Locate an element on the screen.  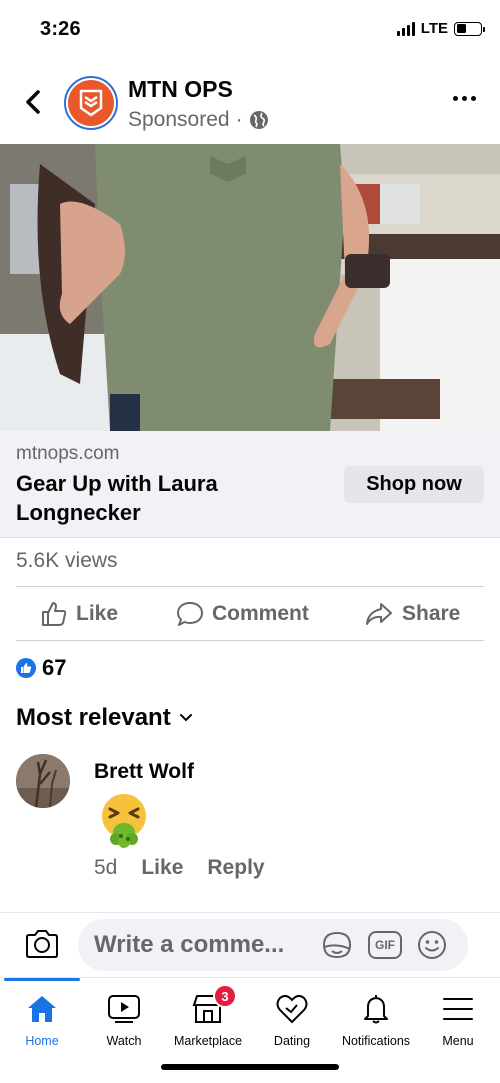
composer-icons: GIF is located at coordinates (384, 945).